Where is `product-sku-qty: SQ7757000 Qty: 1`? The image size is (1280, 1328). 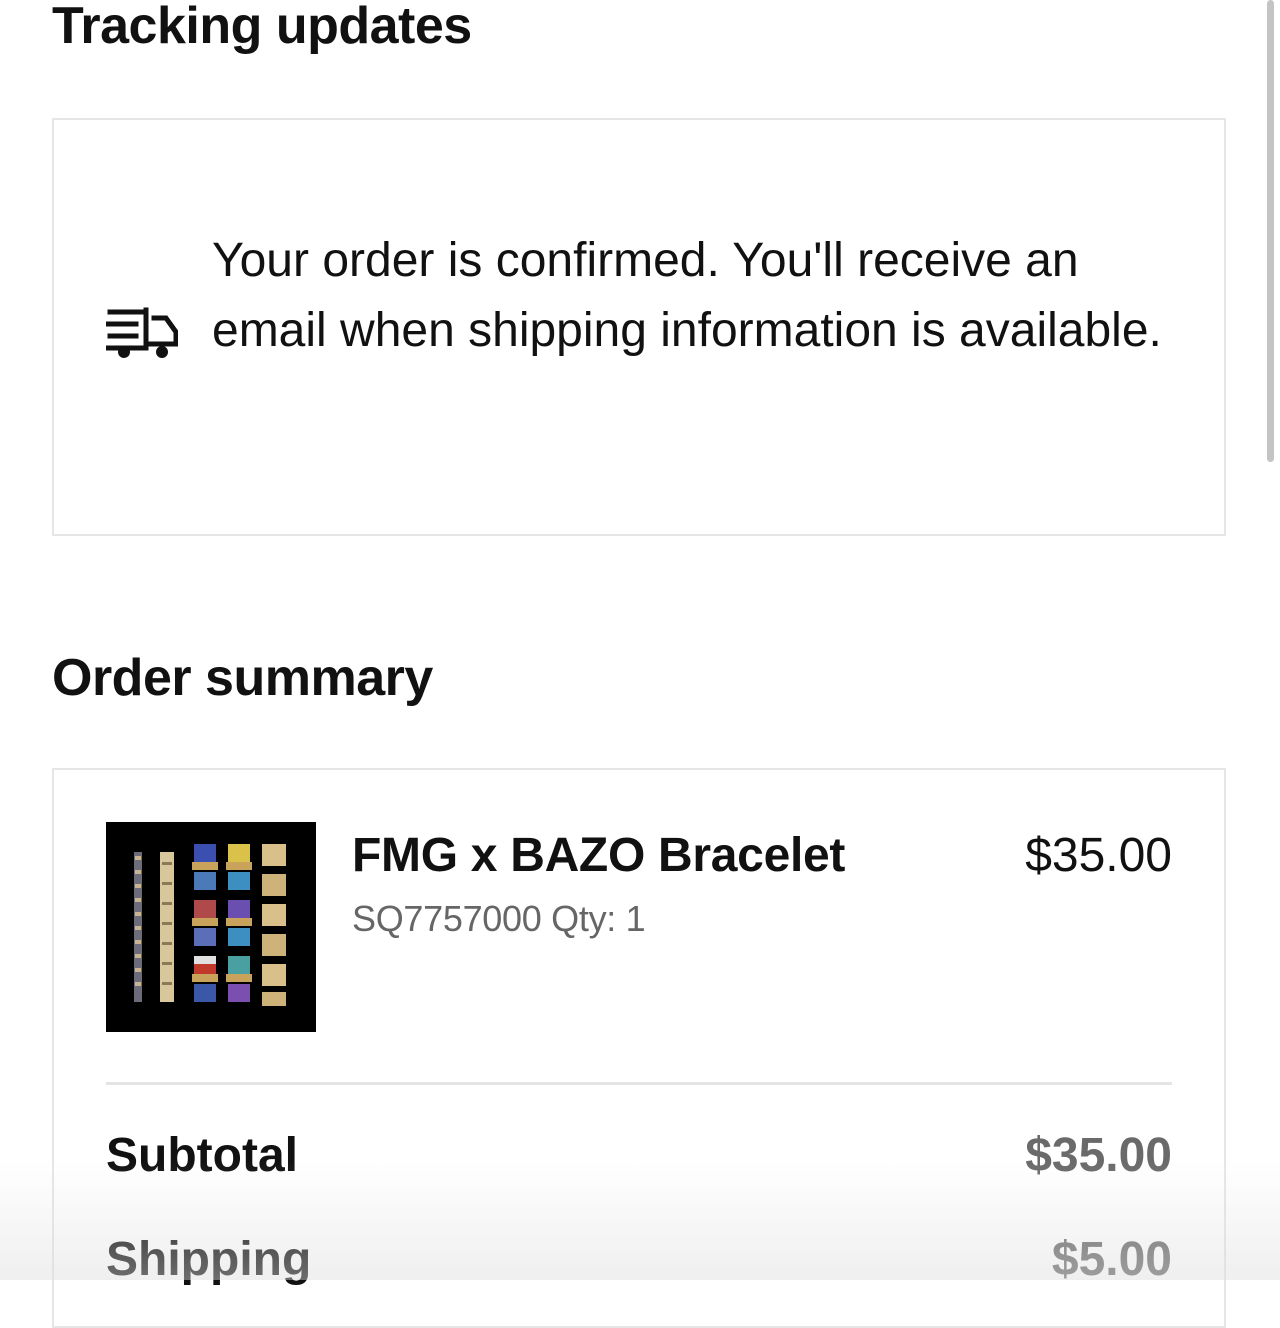 product-sku-qty: SQ7757000 Qty: 1 is located at coordinates (499, 918).